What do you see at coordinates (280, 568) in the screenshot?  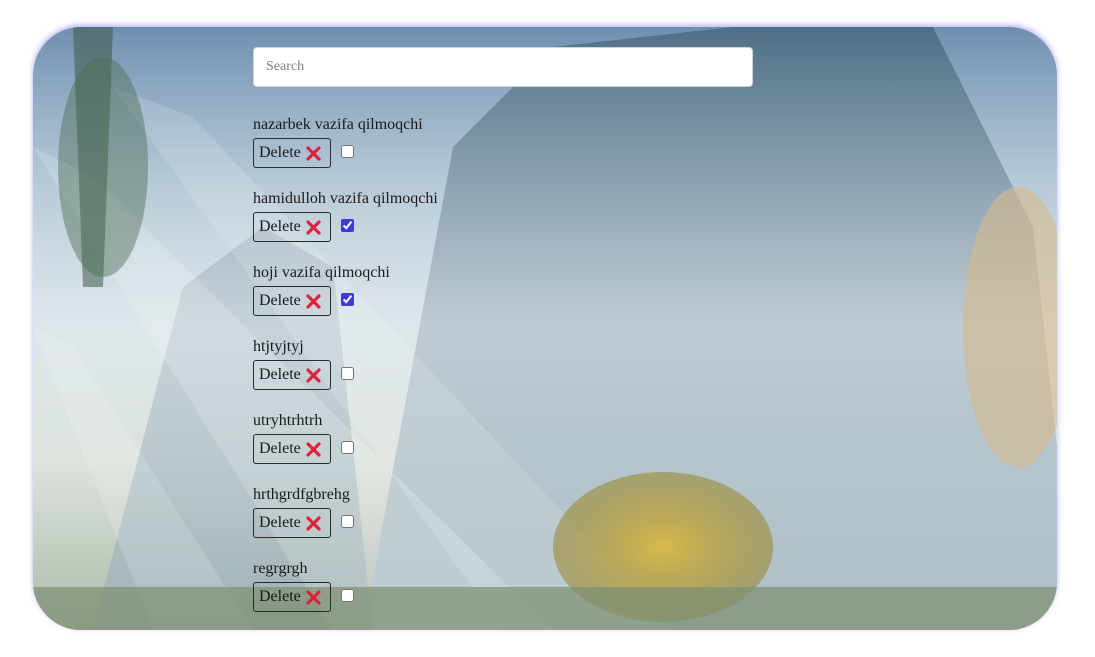 I see `todo-title: regrgrgh` at bounding box center [280, 568].